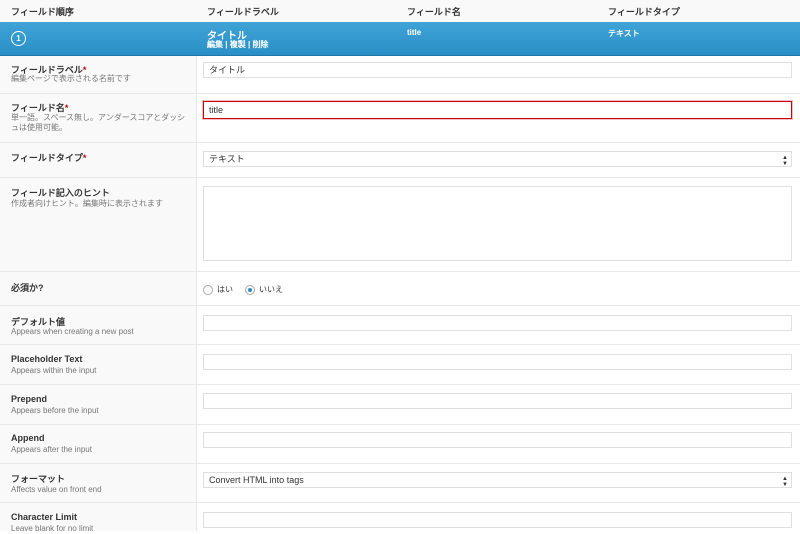 Image resolution: width=800 pixels, height=534 pixels. I want to click on field-type-selected-value: テキスト, so click(227, 159).